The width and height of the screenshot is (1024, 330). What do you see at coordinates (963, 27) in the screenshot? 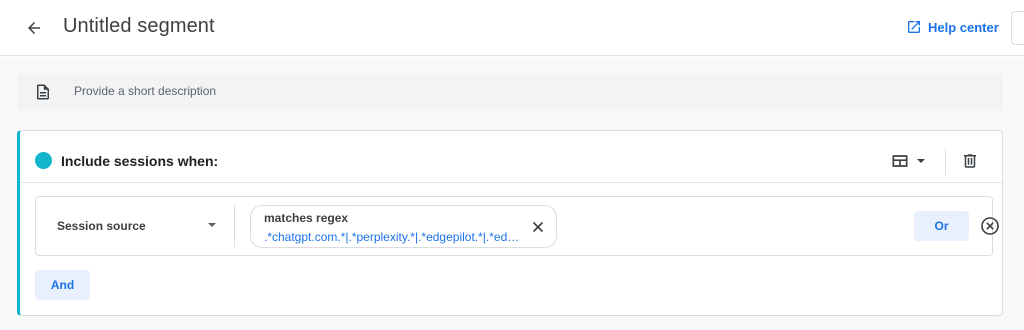
I see `help-center-label: Help center` at bounding box center [963, 27].